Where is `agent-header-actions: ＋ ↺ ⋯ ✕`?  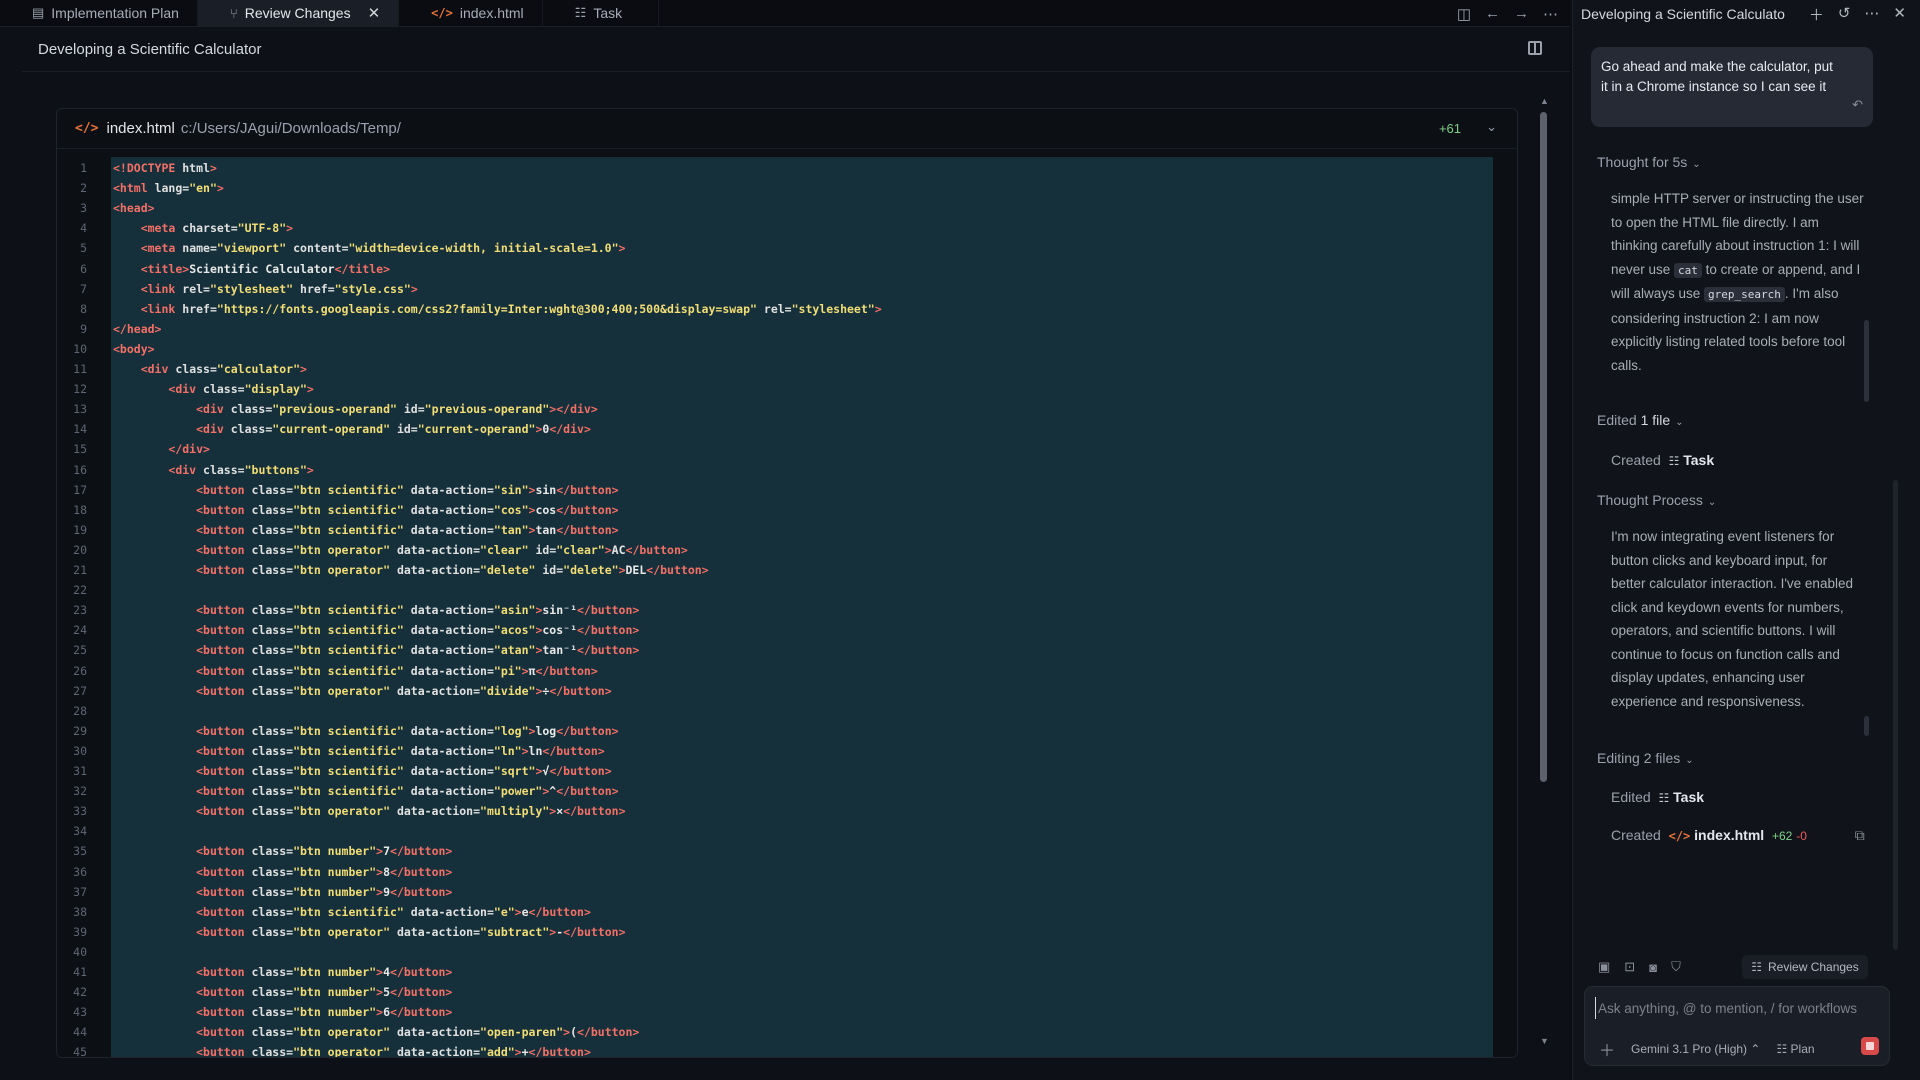 agent-header-actions: ＋ ↺ ⋯ ✕ is located at coordinates (1857, 14).